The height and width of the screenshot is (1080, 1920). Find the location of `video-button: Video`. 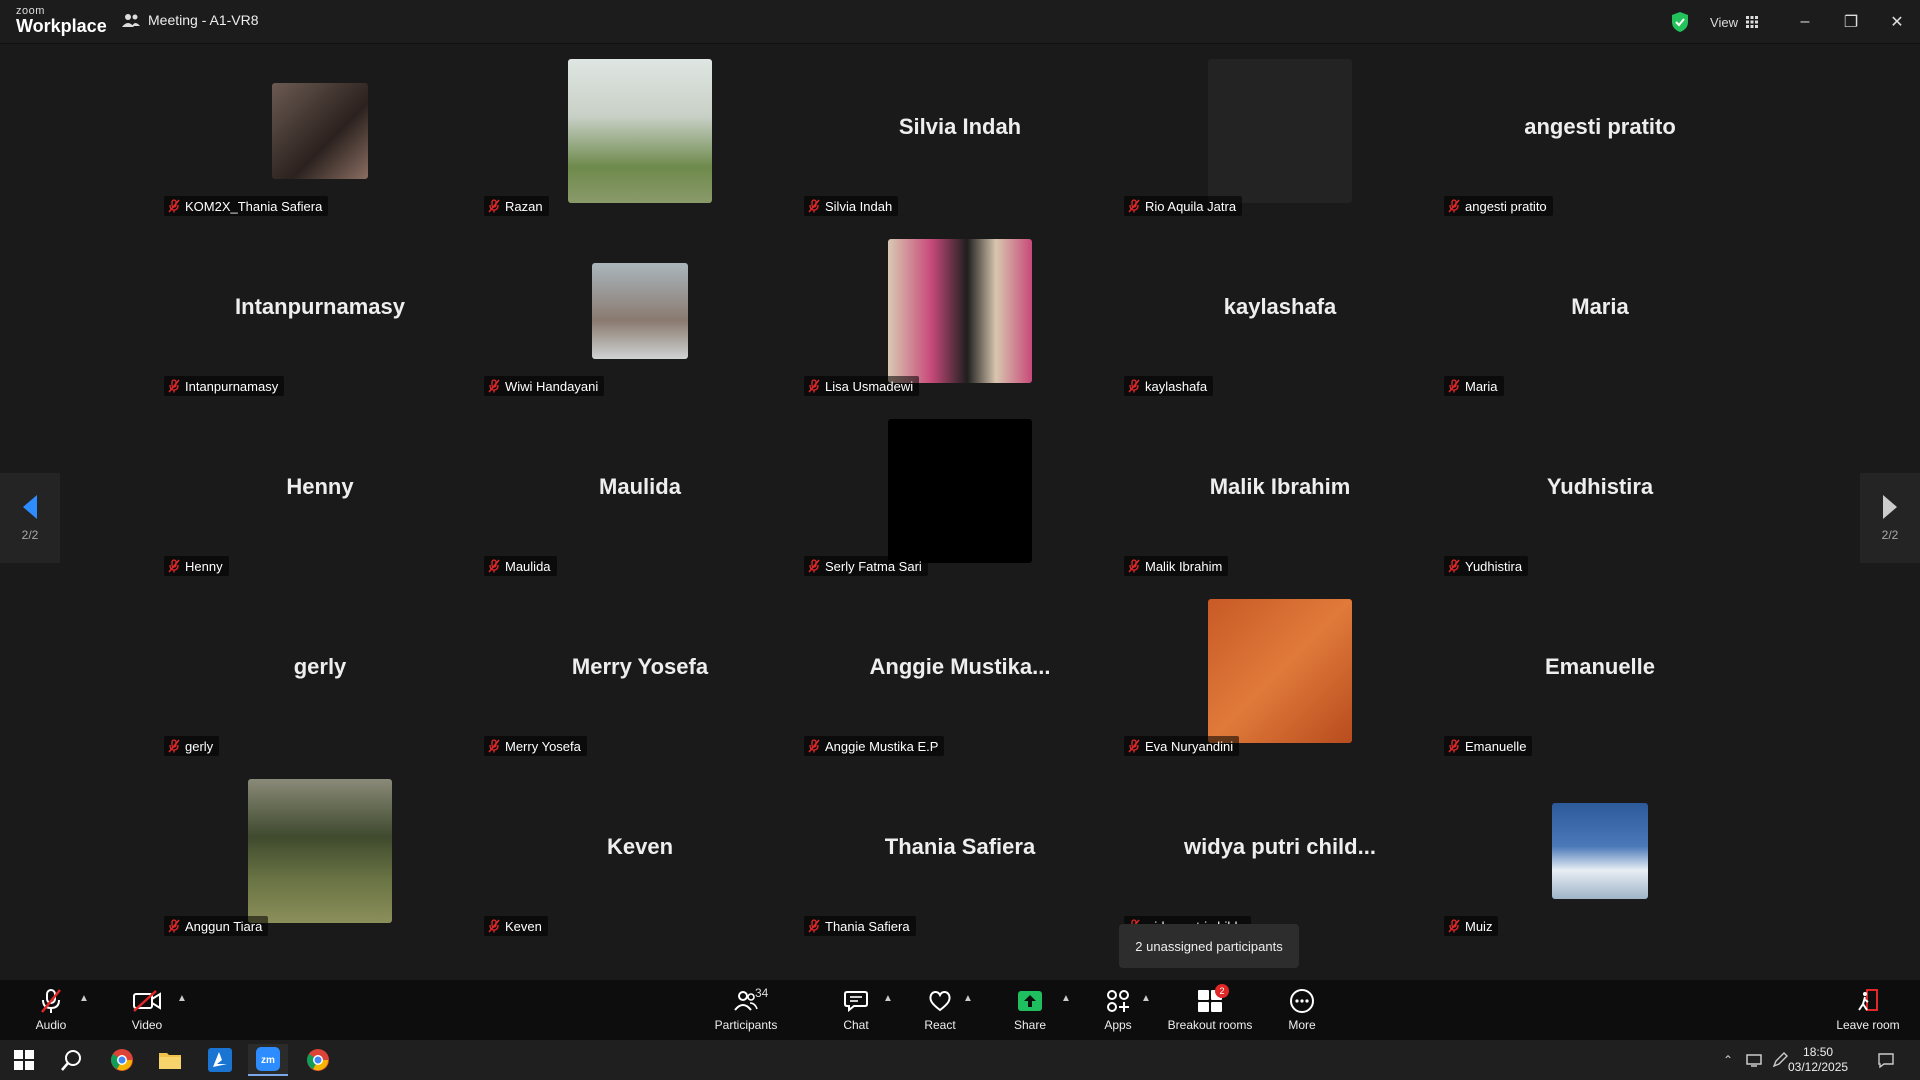

video-button: Video is located at coordinates (147, 1010).